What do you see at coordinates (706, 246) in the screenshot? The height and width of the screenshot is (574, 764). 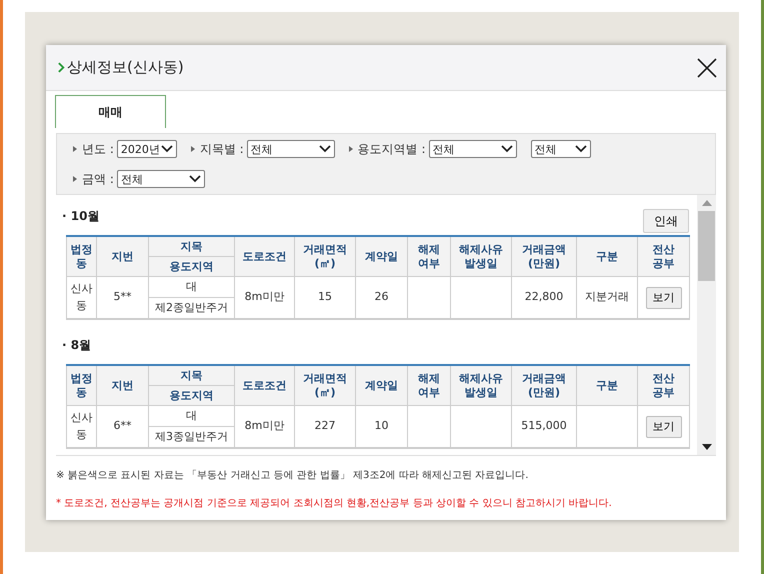 I see `scrollbar-thumb` at bounding box center [706, 246].